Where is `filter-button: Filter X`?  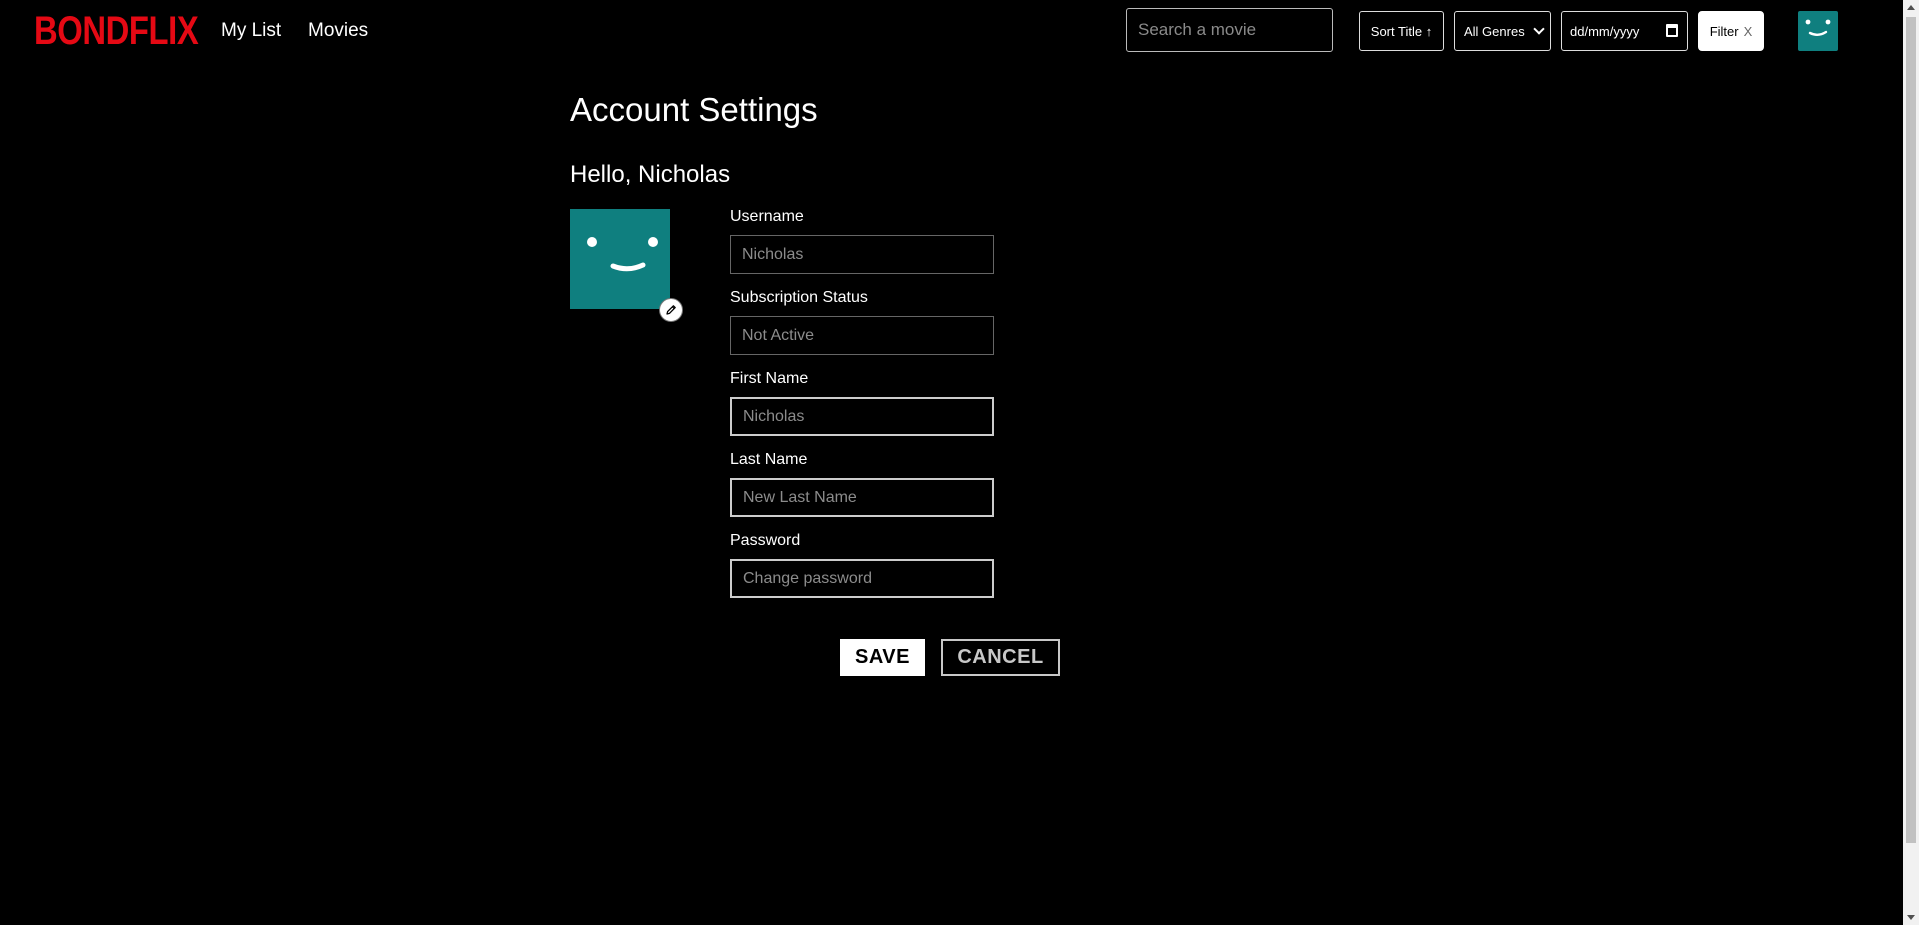
filter-button: Filter X is located at coordinates (1731, 31).